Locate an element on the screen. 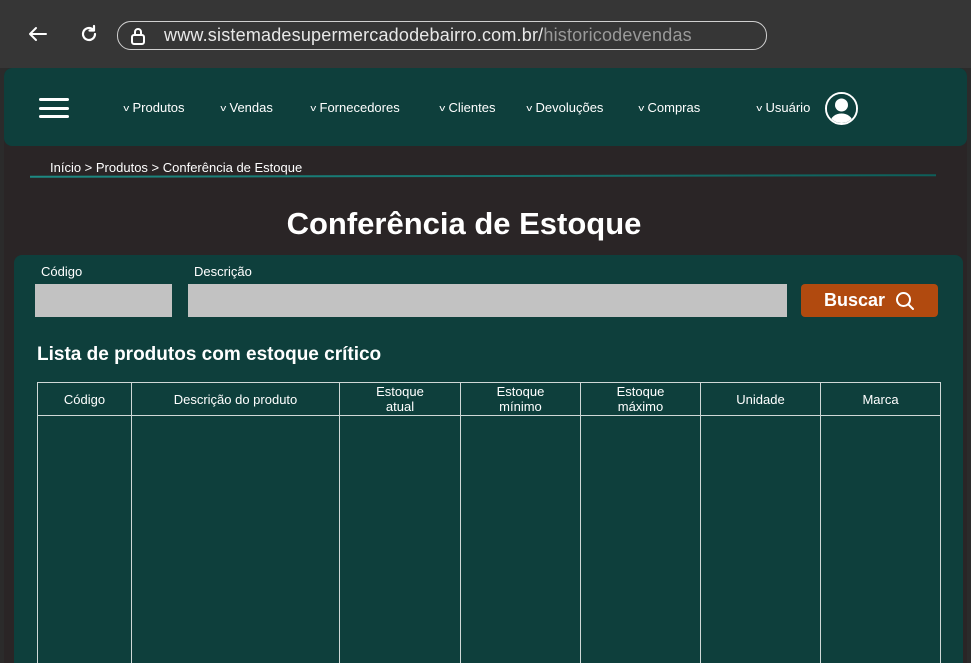 The height and width of the screenshot is (663, 971). arrow-left-icon is located at coordinates (37, 34).